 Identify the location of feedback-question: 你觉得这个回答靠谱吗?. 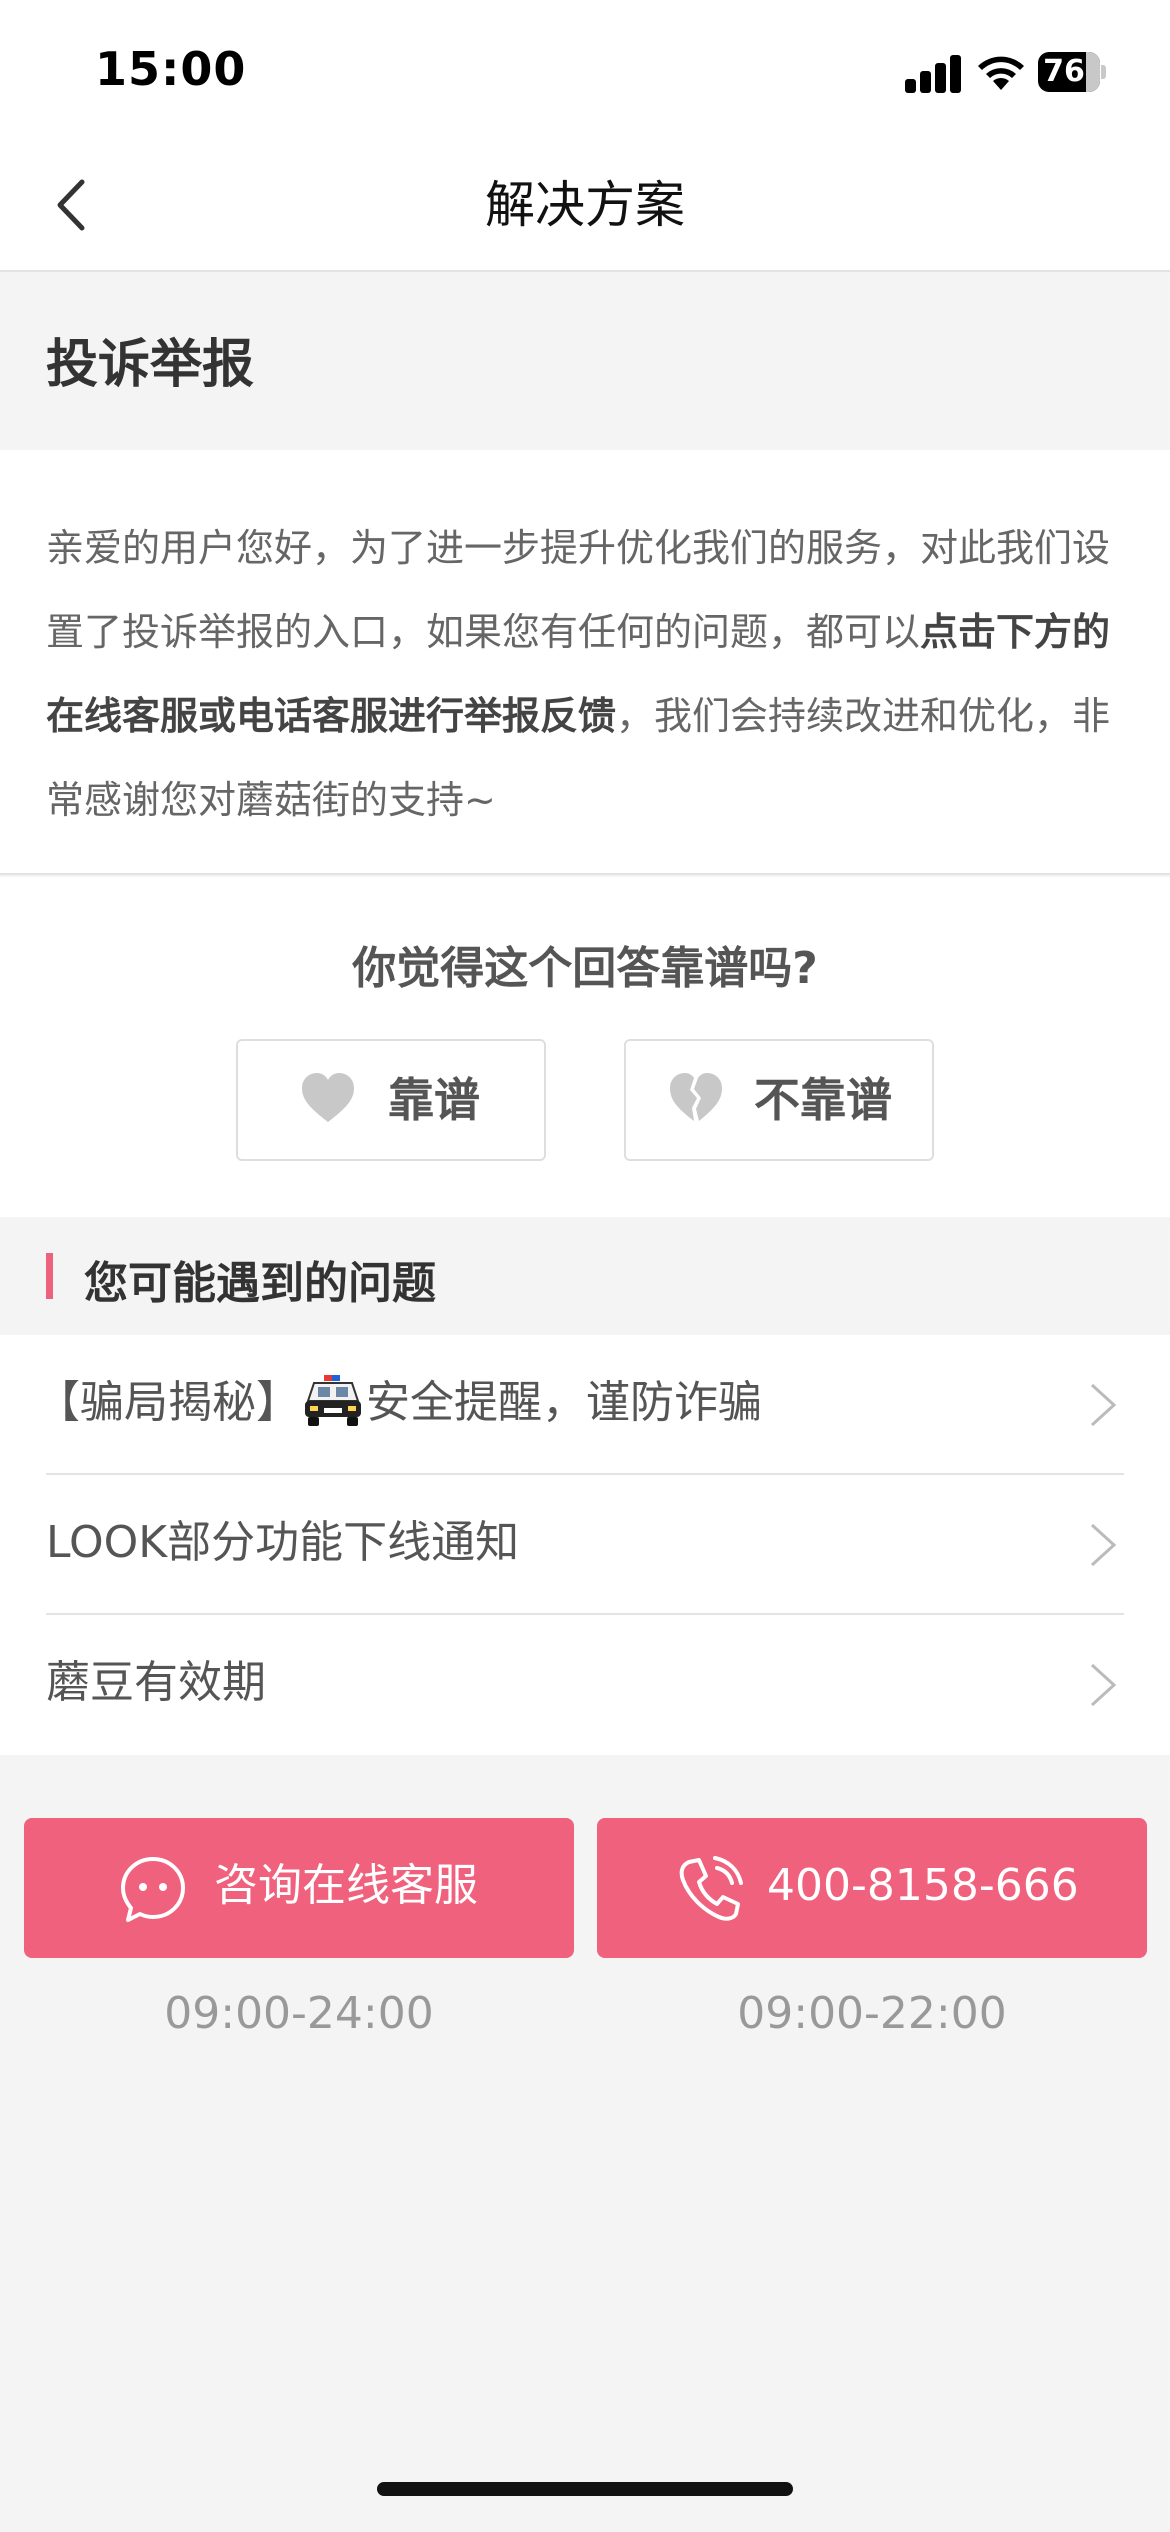
(585, 968).